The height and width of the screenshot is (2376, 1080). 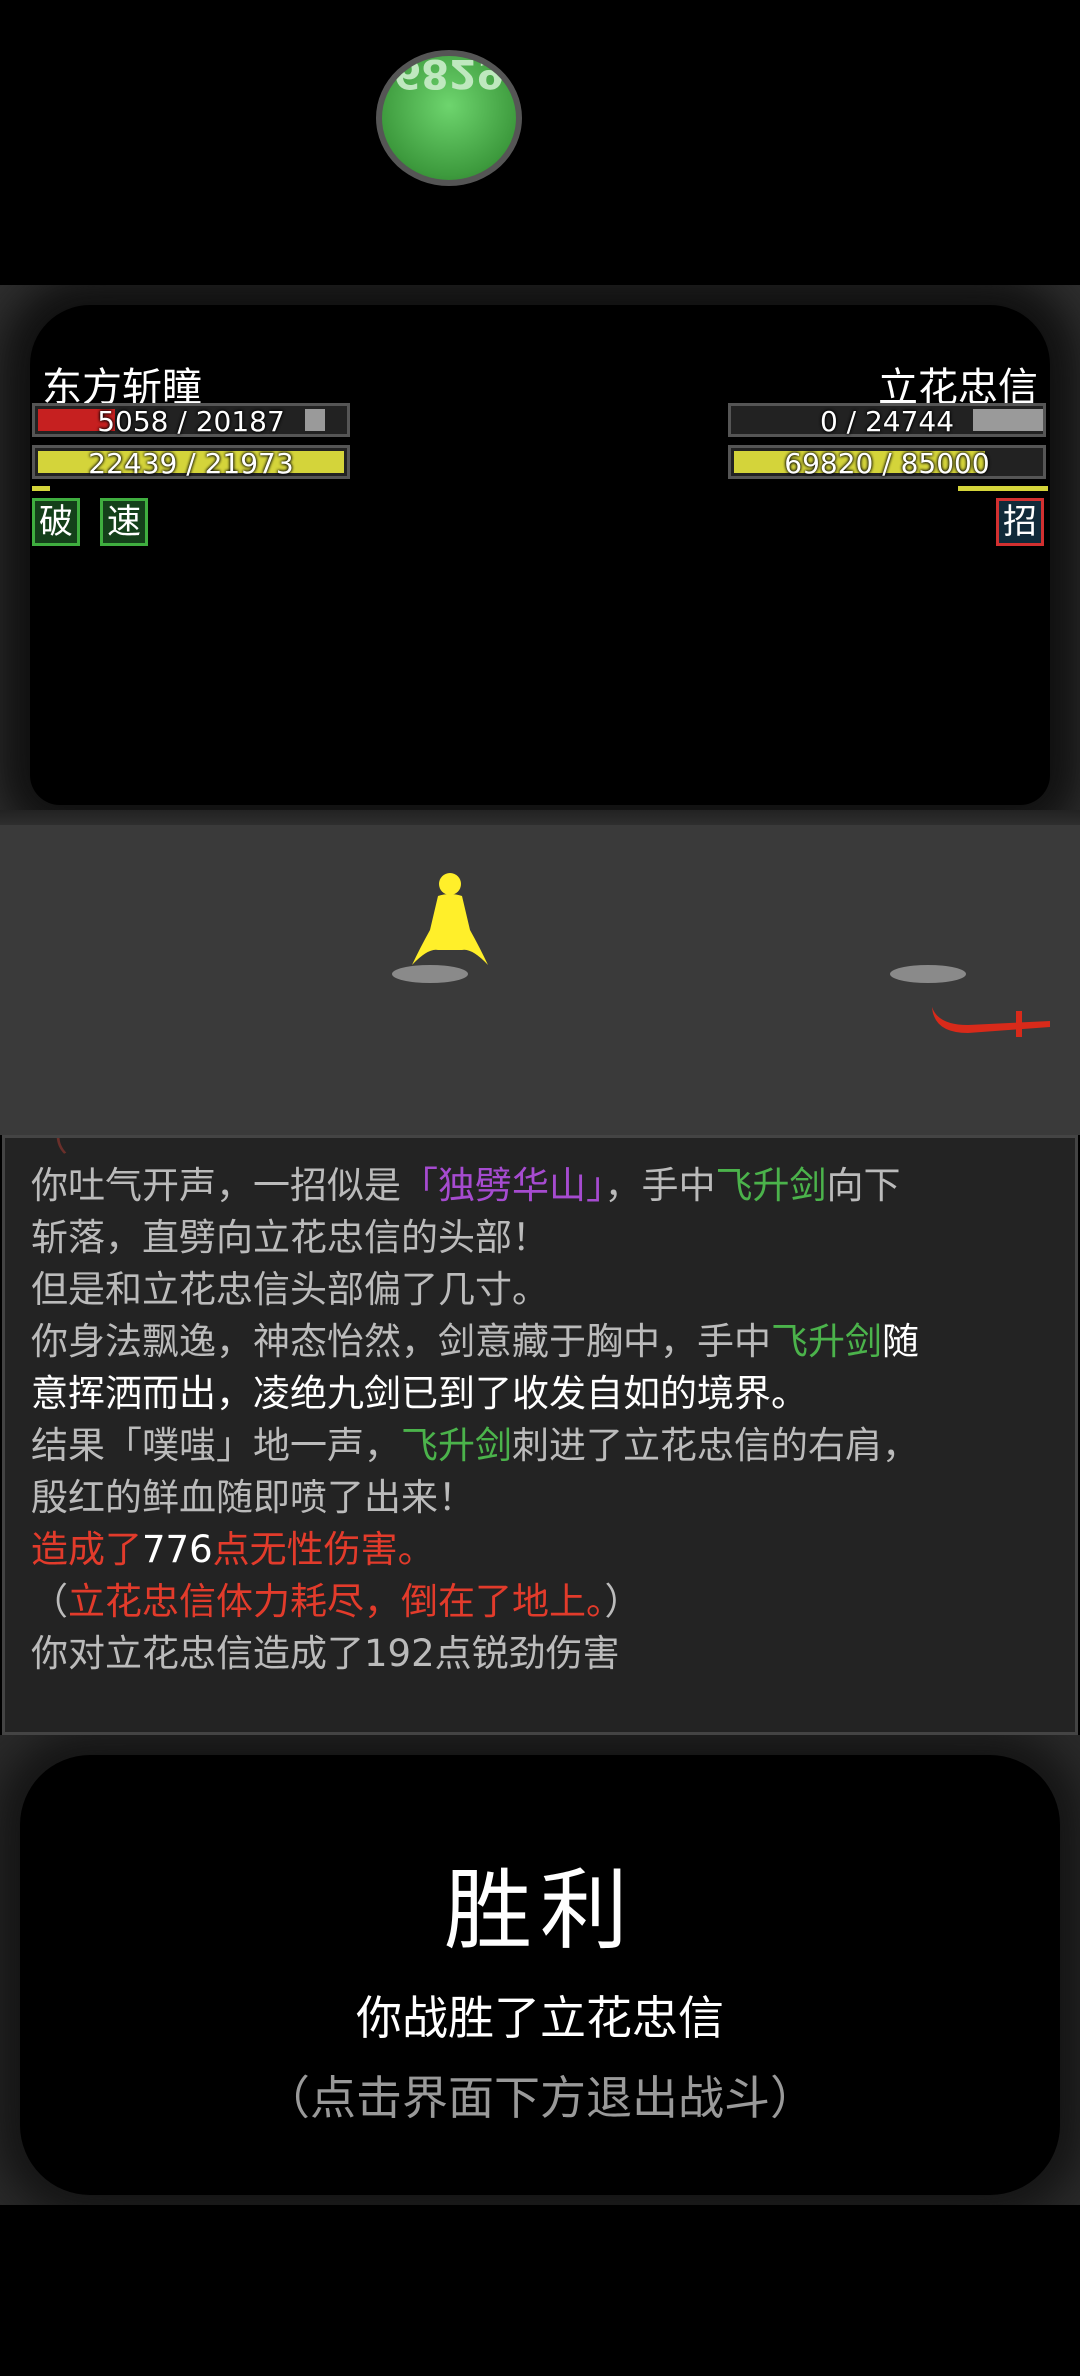 I want to click on log-line: 但是和立花忠信头部偏了几寸。, so click(x=290, y=1289).